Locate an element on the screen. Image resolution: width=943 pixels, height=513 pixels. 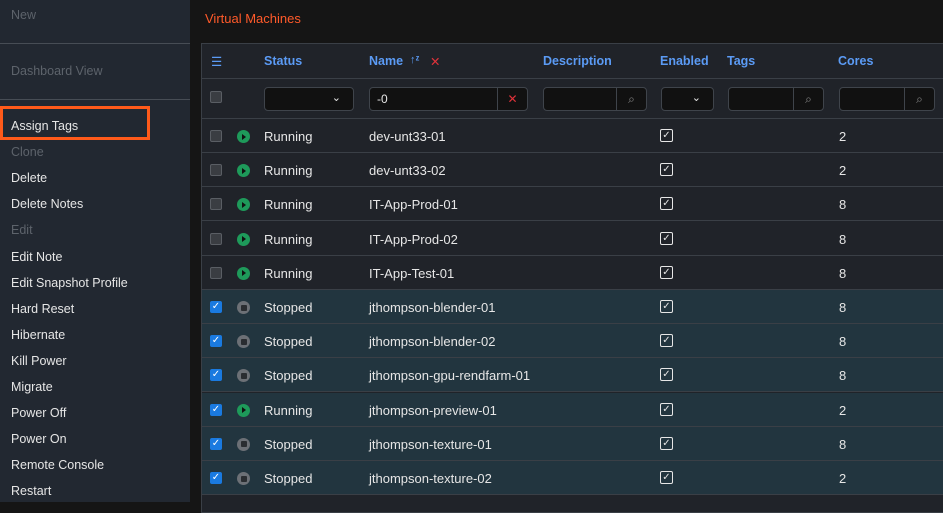
table-row: Running IT-App-Prod-01 ✓ 8 is located at coordinates (572, 204).